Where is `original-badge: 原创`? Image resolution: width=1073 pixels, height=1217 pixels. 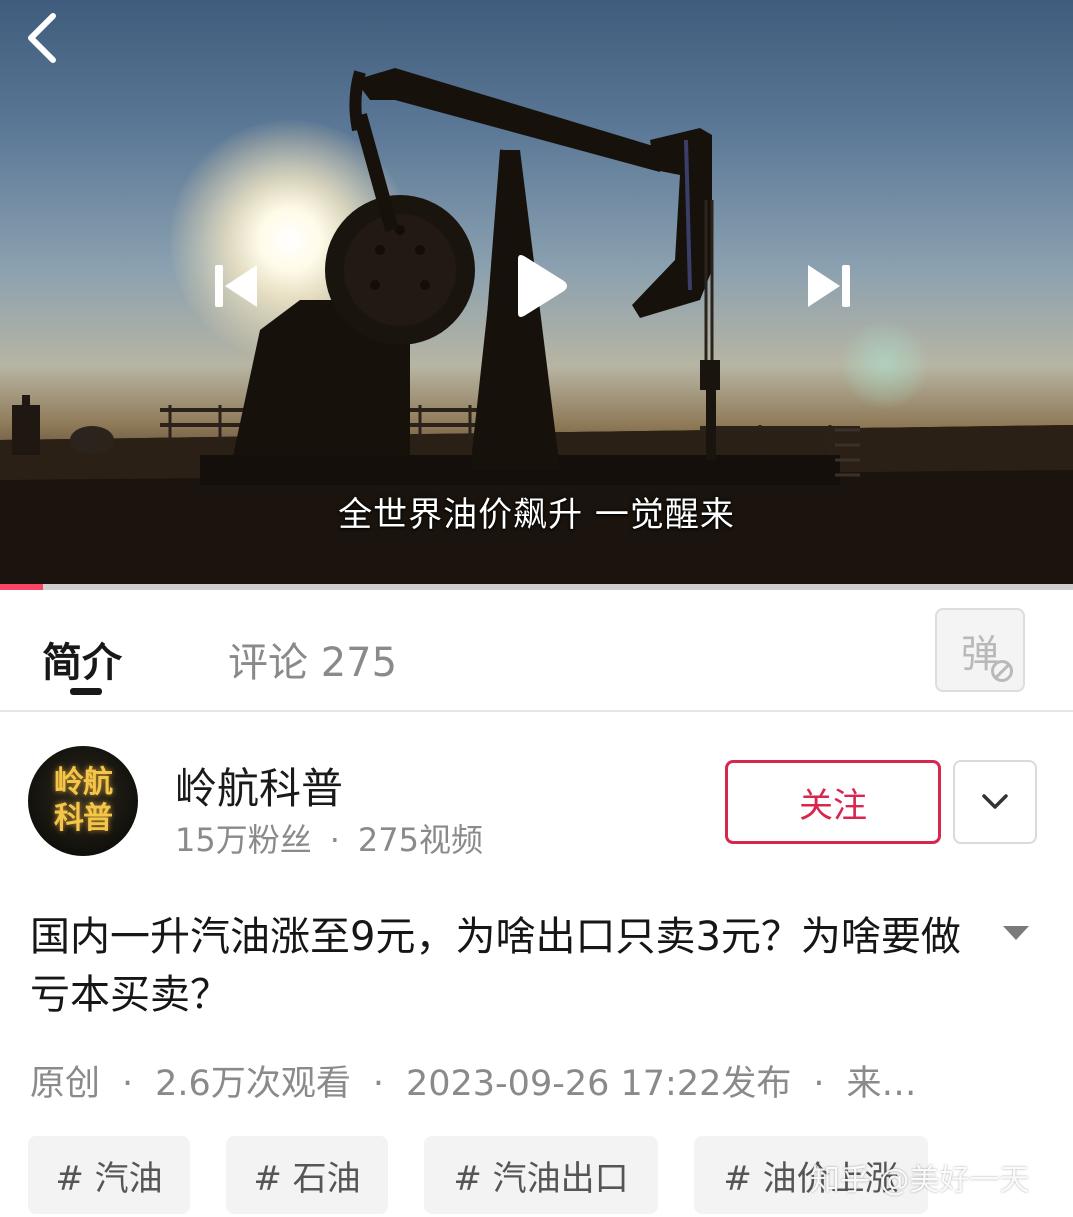
original-badge: 原创 is located at coordinates (65, 1084).